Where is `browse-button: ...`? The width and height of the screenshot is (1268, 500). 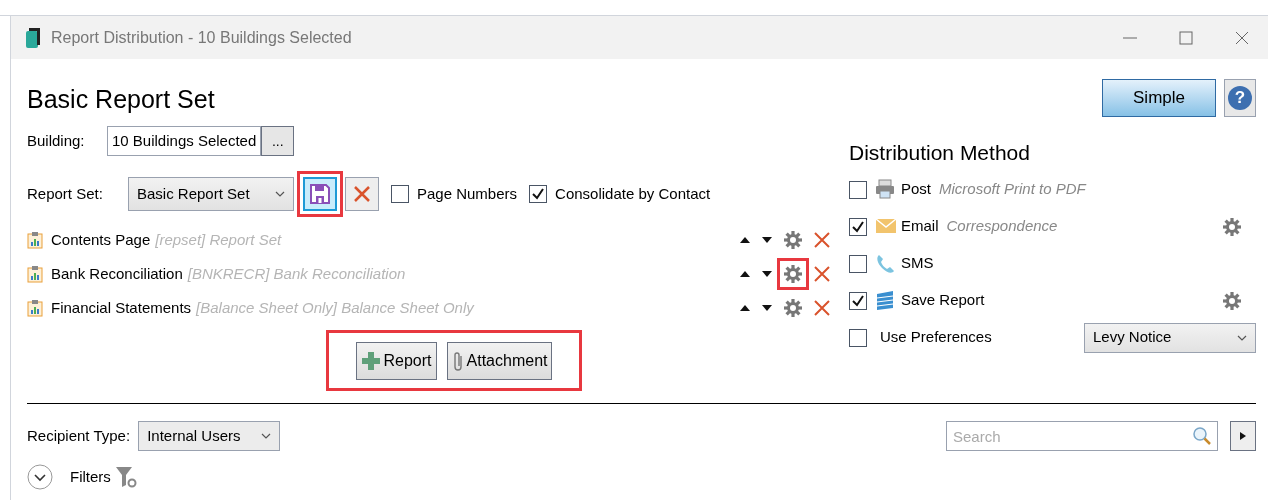
browse-button: ... is located at coordinates (278, 141).